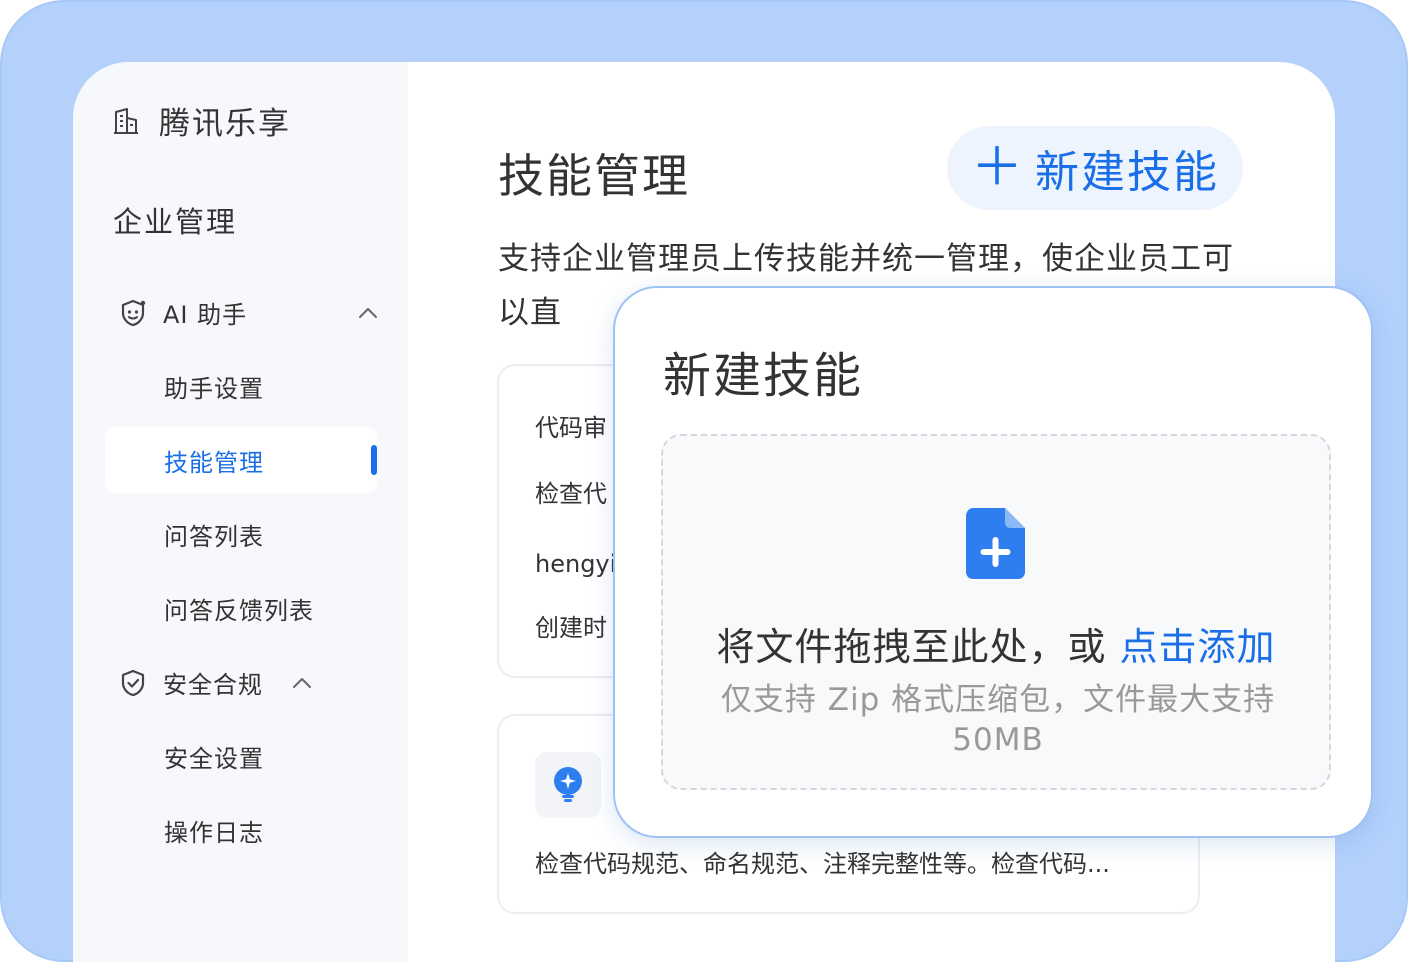 The width and height of the screenshot is (1408, 962). Describe the element at coordinates (997, 168) in the screenshot. I see `plus-icon: ＋` at that location.